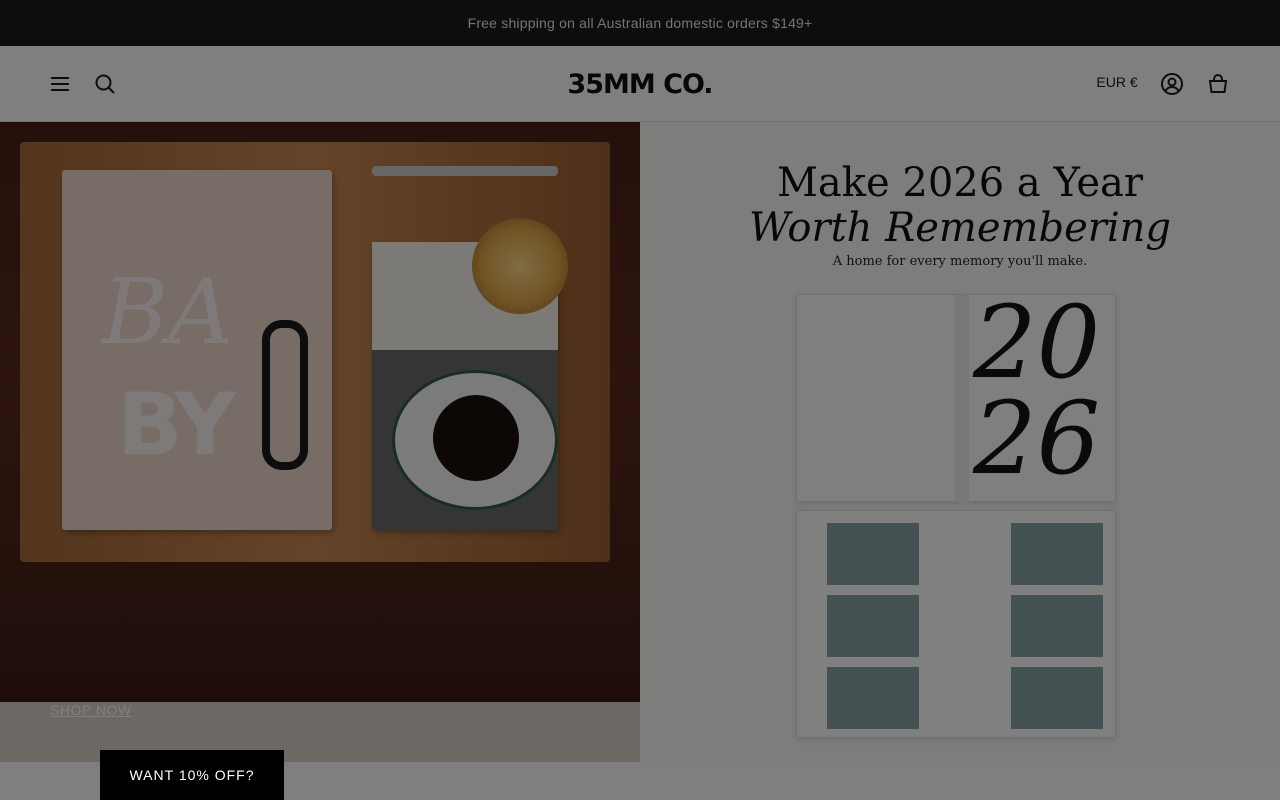 Image resolution: width=1280 pixels, height=800 pixels. Describe the element at coordinates (960, 261) in the screenshot. I see `hero-subtitle: A home for every memory you'll make.` at that location.